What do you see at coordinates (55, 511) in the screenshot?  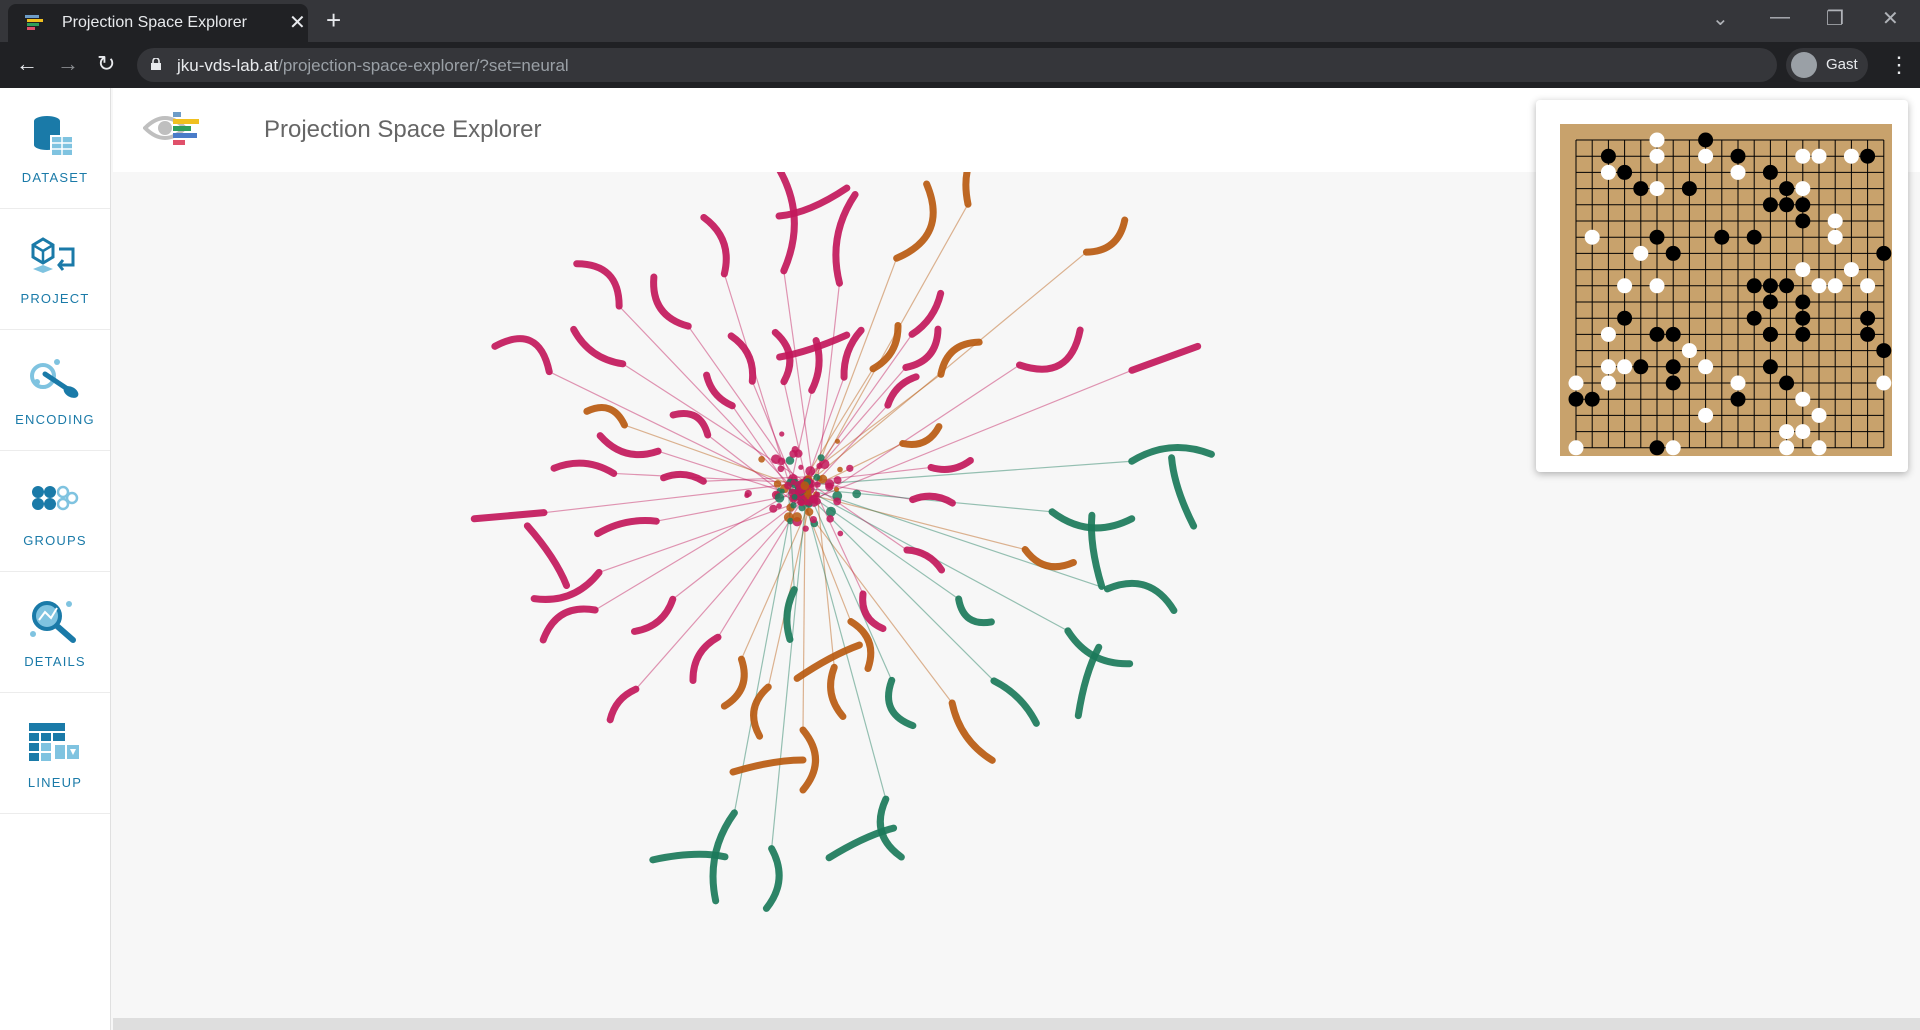 I see `sidebar-item-groups: GROUPS` at bounding box center [55, 511].